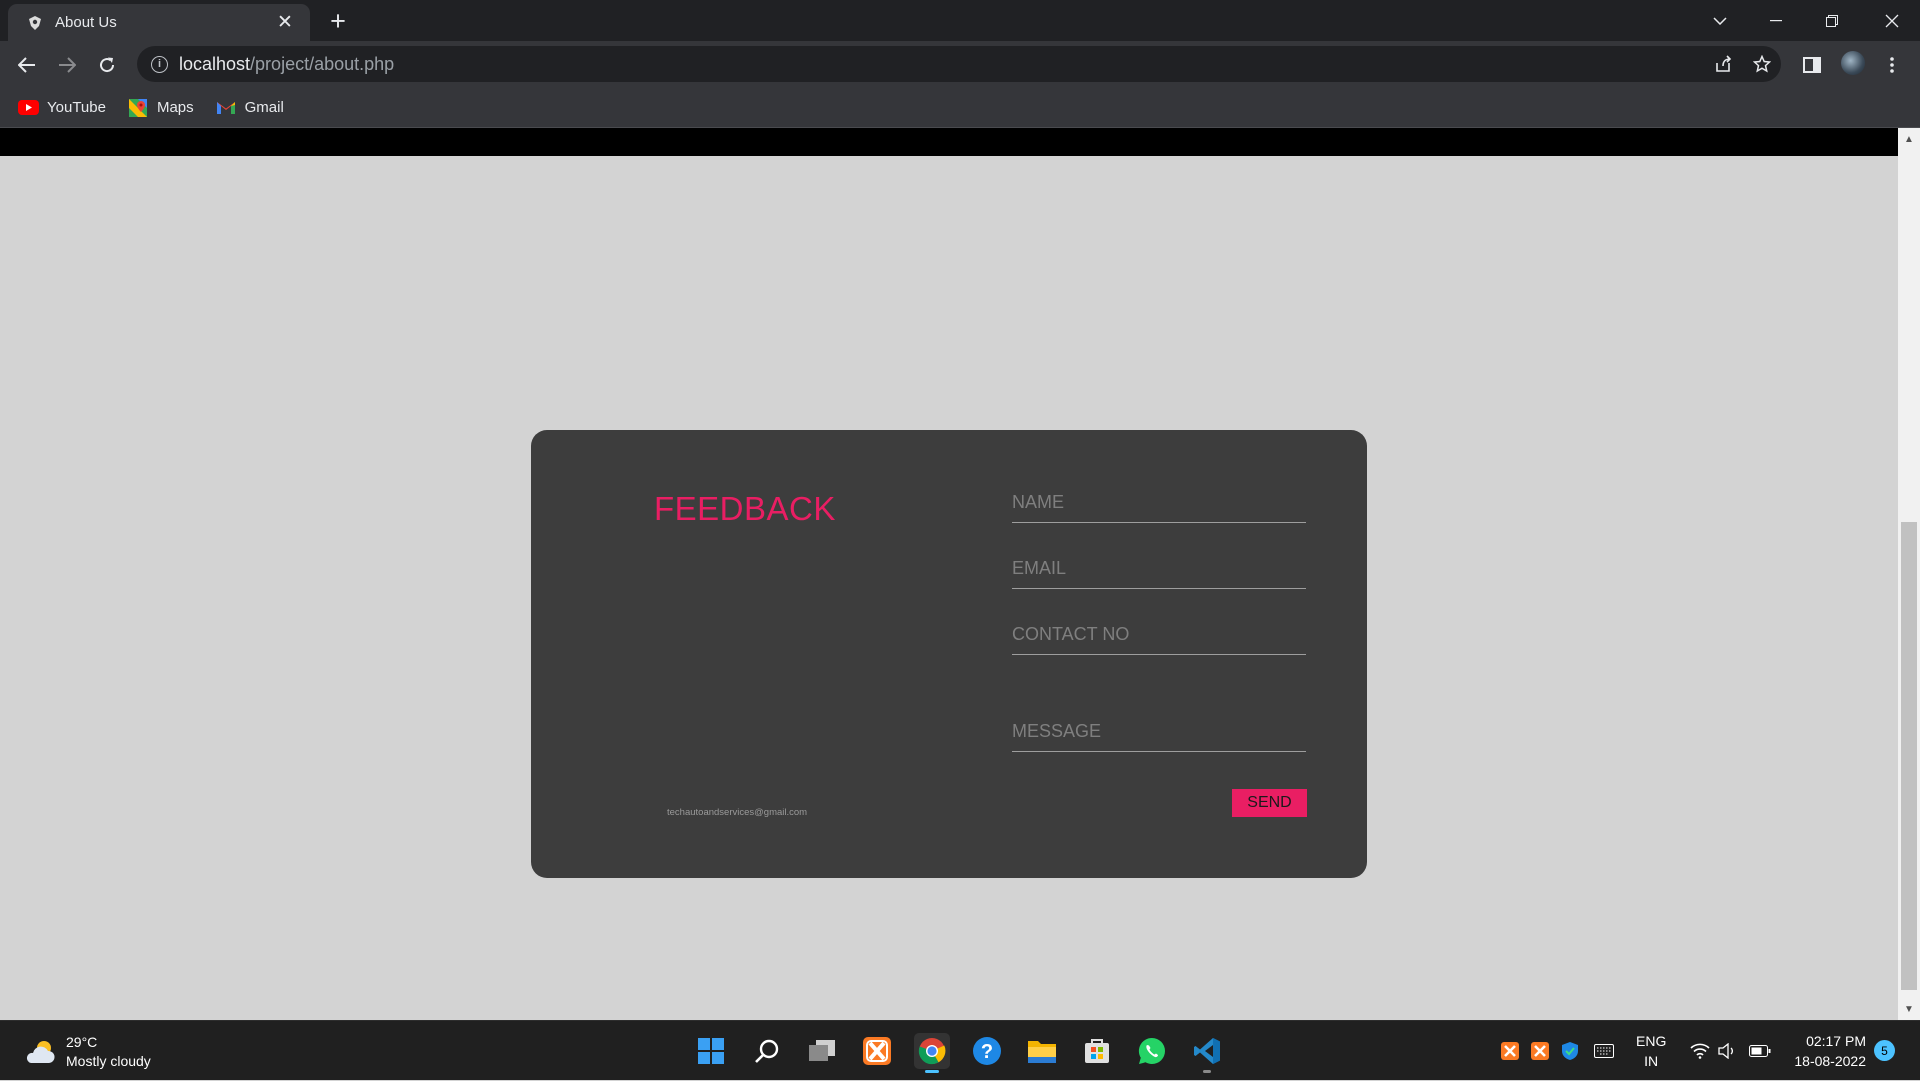  I want to click on back-icon, so click(27, 65).